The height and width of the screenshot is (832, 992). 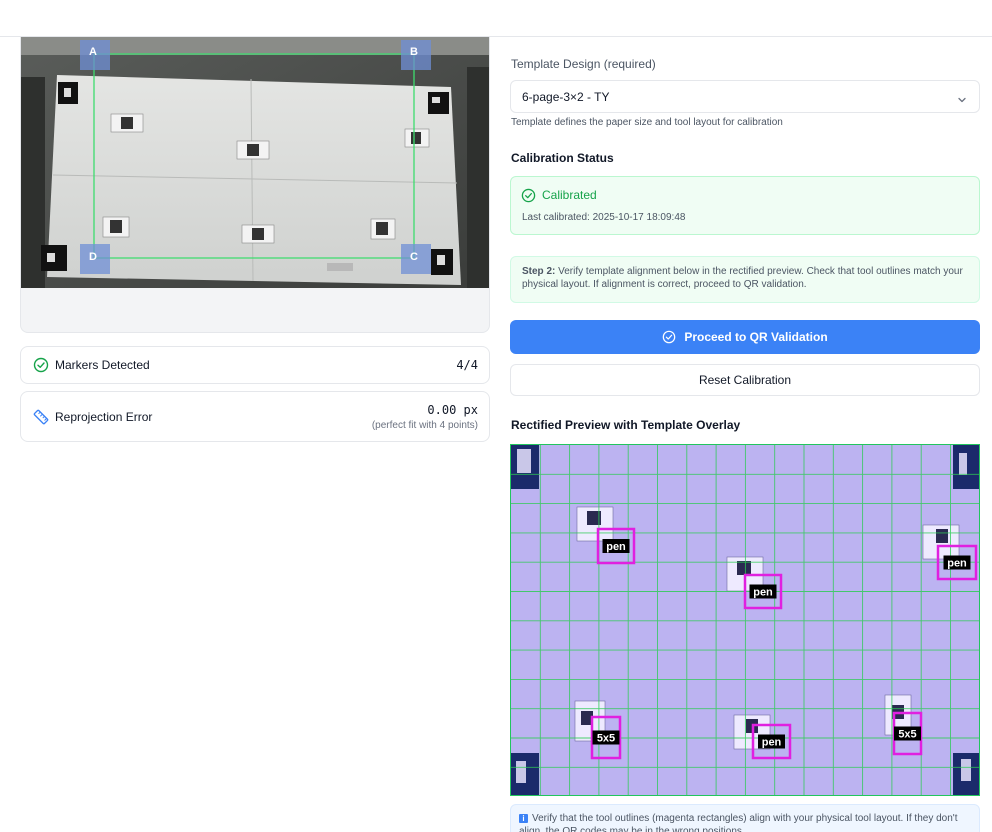 I want to click on top-bar, so click(x=496, y=18).